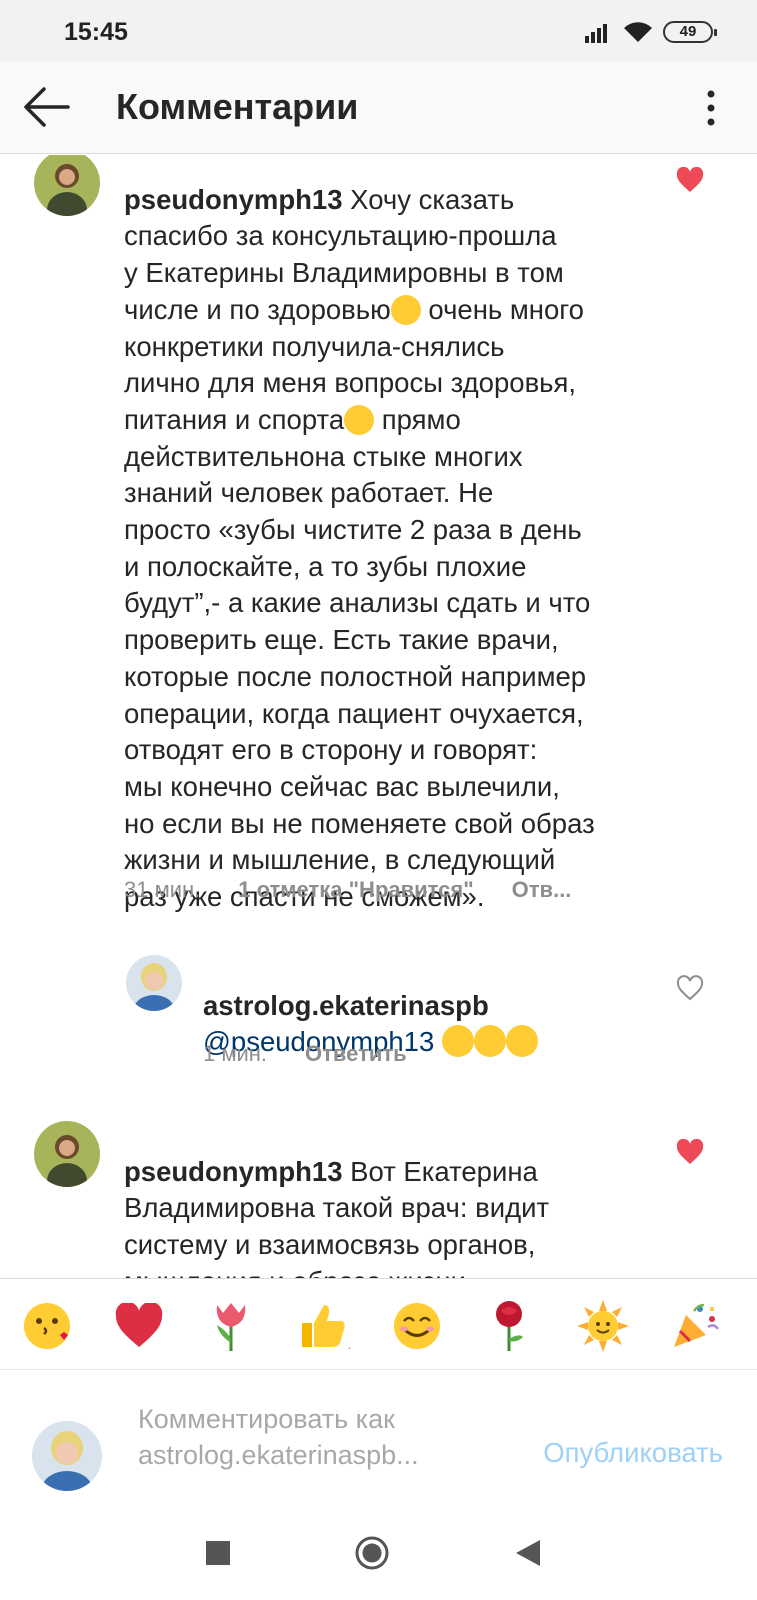 The height and width of the screenshot is (1600, 757). I want to click on reply-meta: 1 мин. Ответить, so click(305, 1054).